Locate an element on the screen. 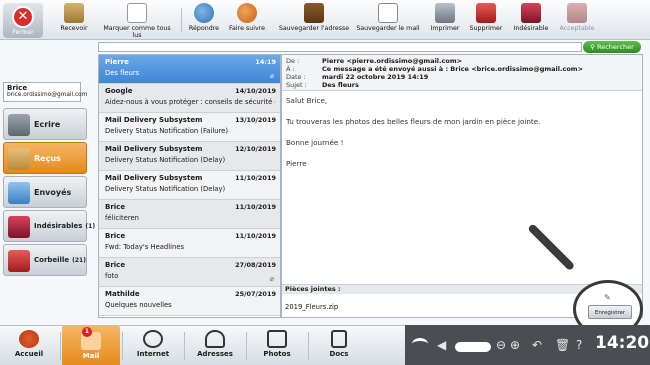 Image resolution: width=650 pixels, height=365 pixels. header-subject: Sujet : Des fleurs is located at coordinates (322, 85).